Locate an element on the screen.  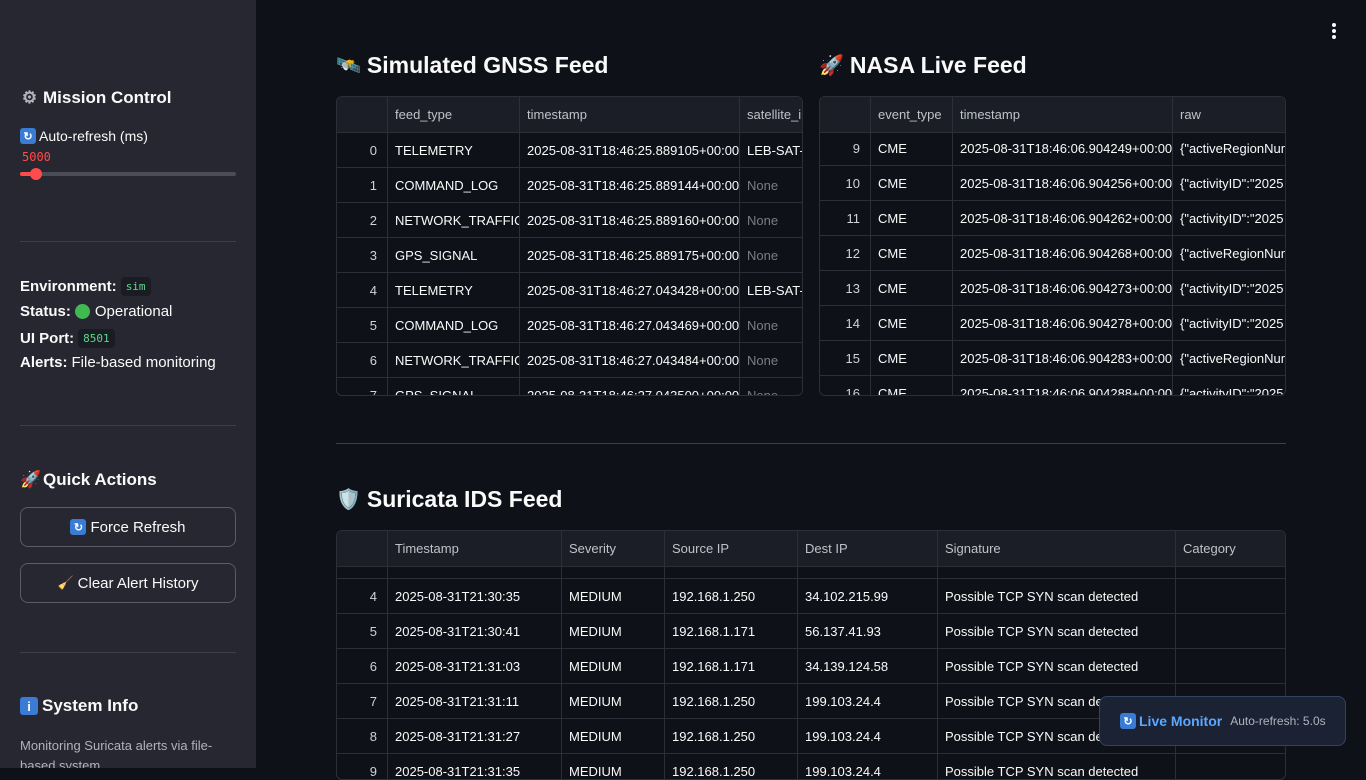
column-header: satellite_i is located at coordinates (771, 114).